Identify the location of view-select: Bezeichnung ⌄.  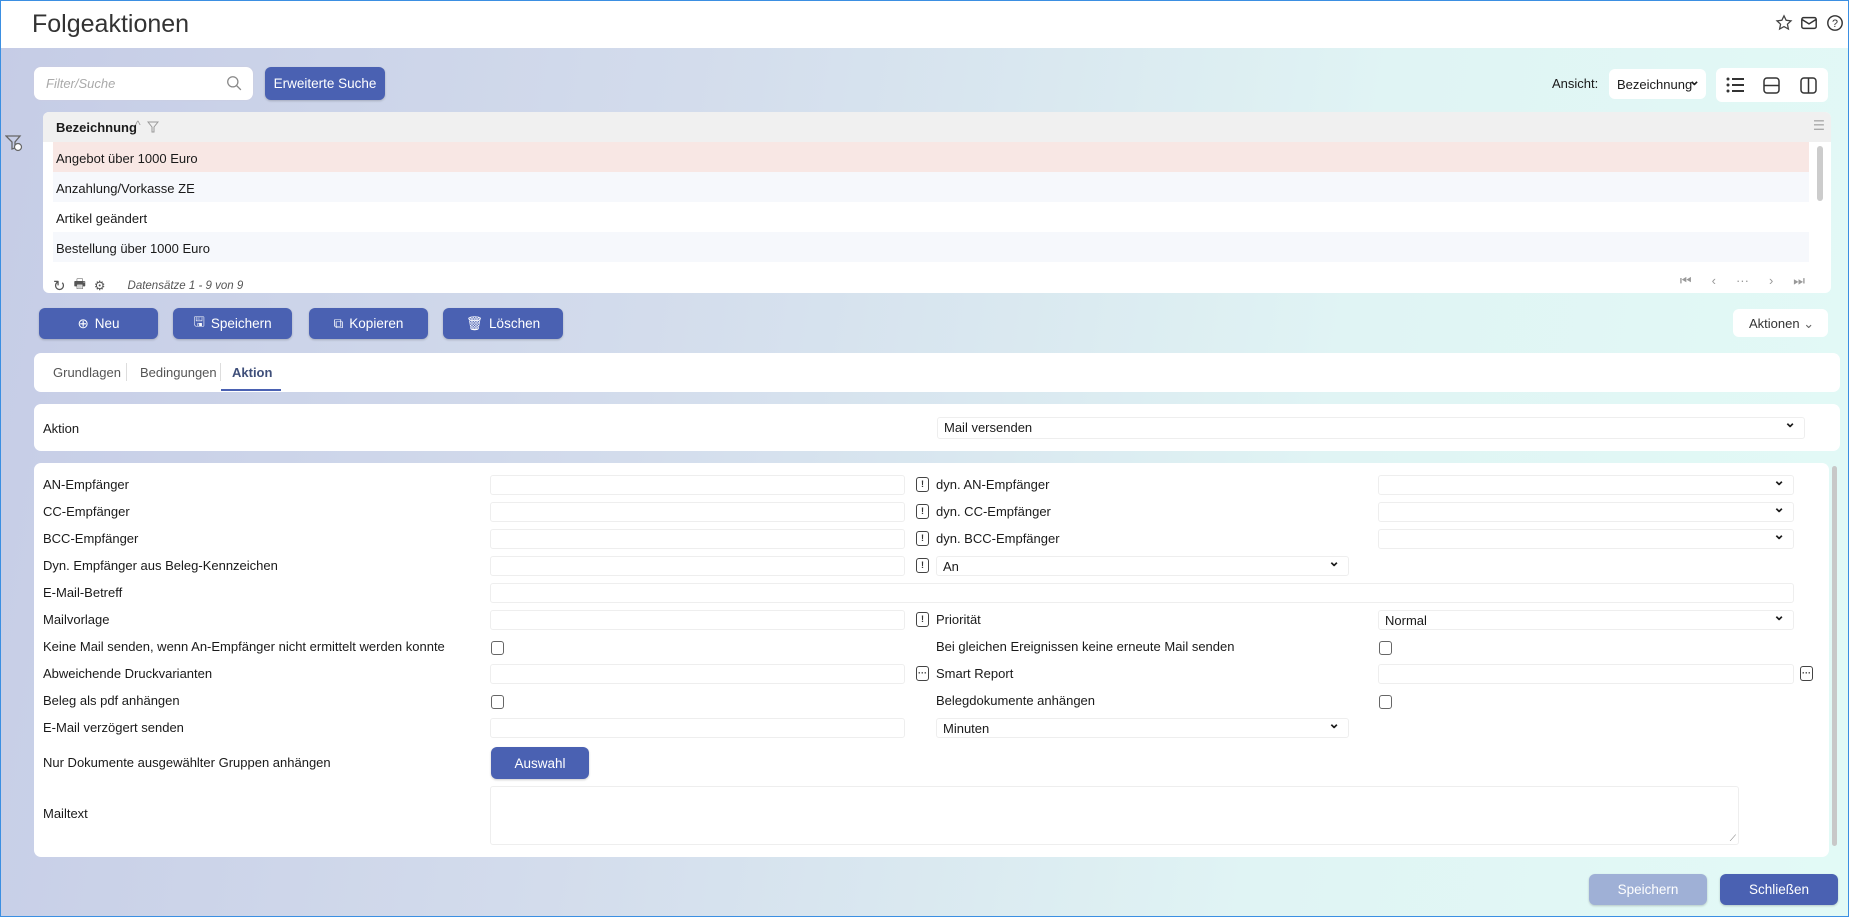
(1657, 84).